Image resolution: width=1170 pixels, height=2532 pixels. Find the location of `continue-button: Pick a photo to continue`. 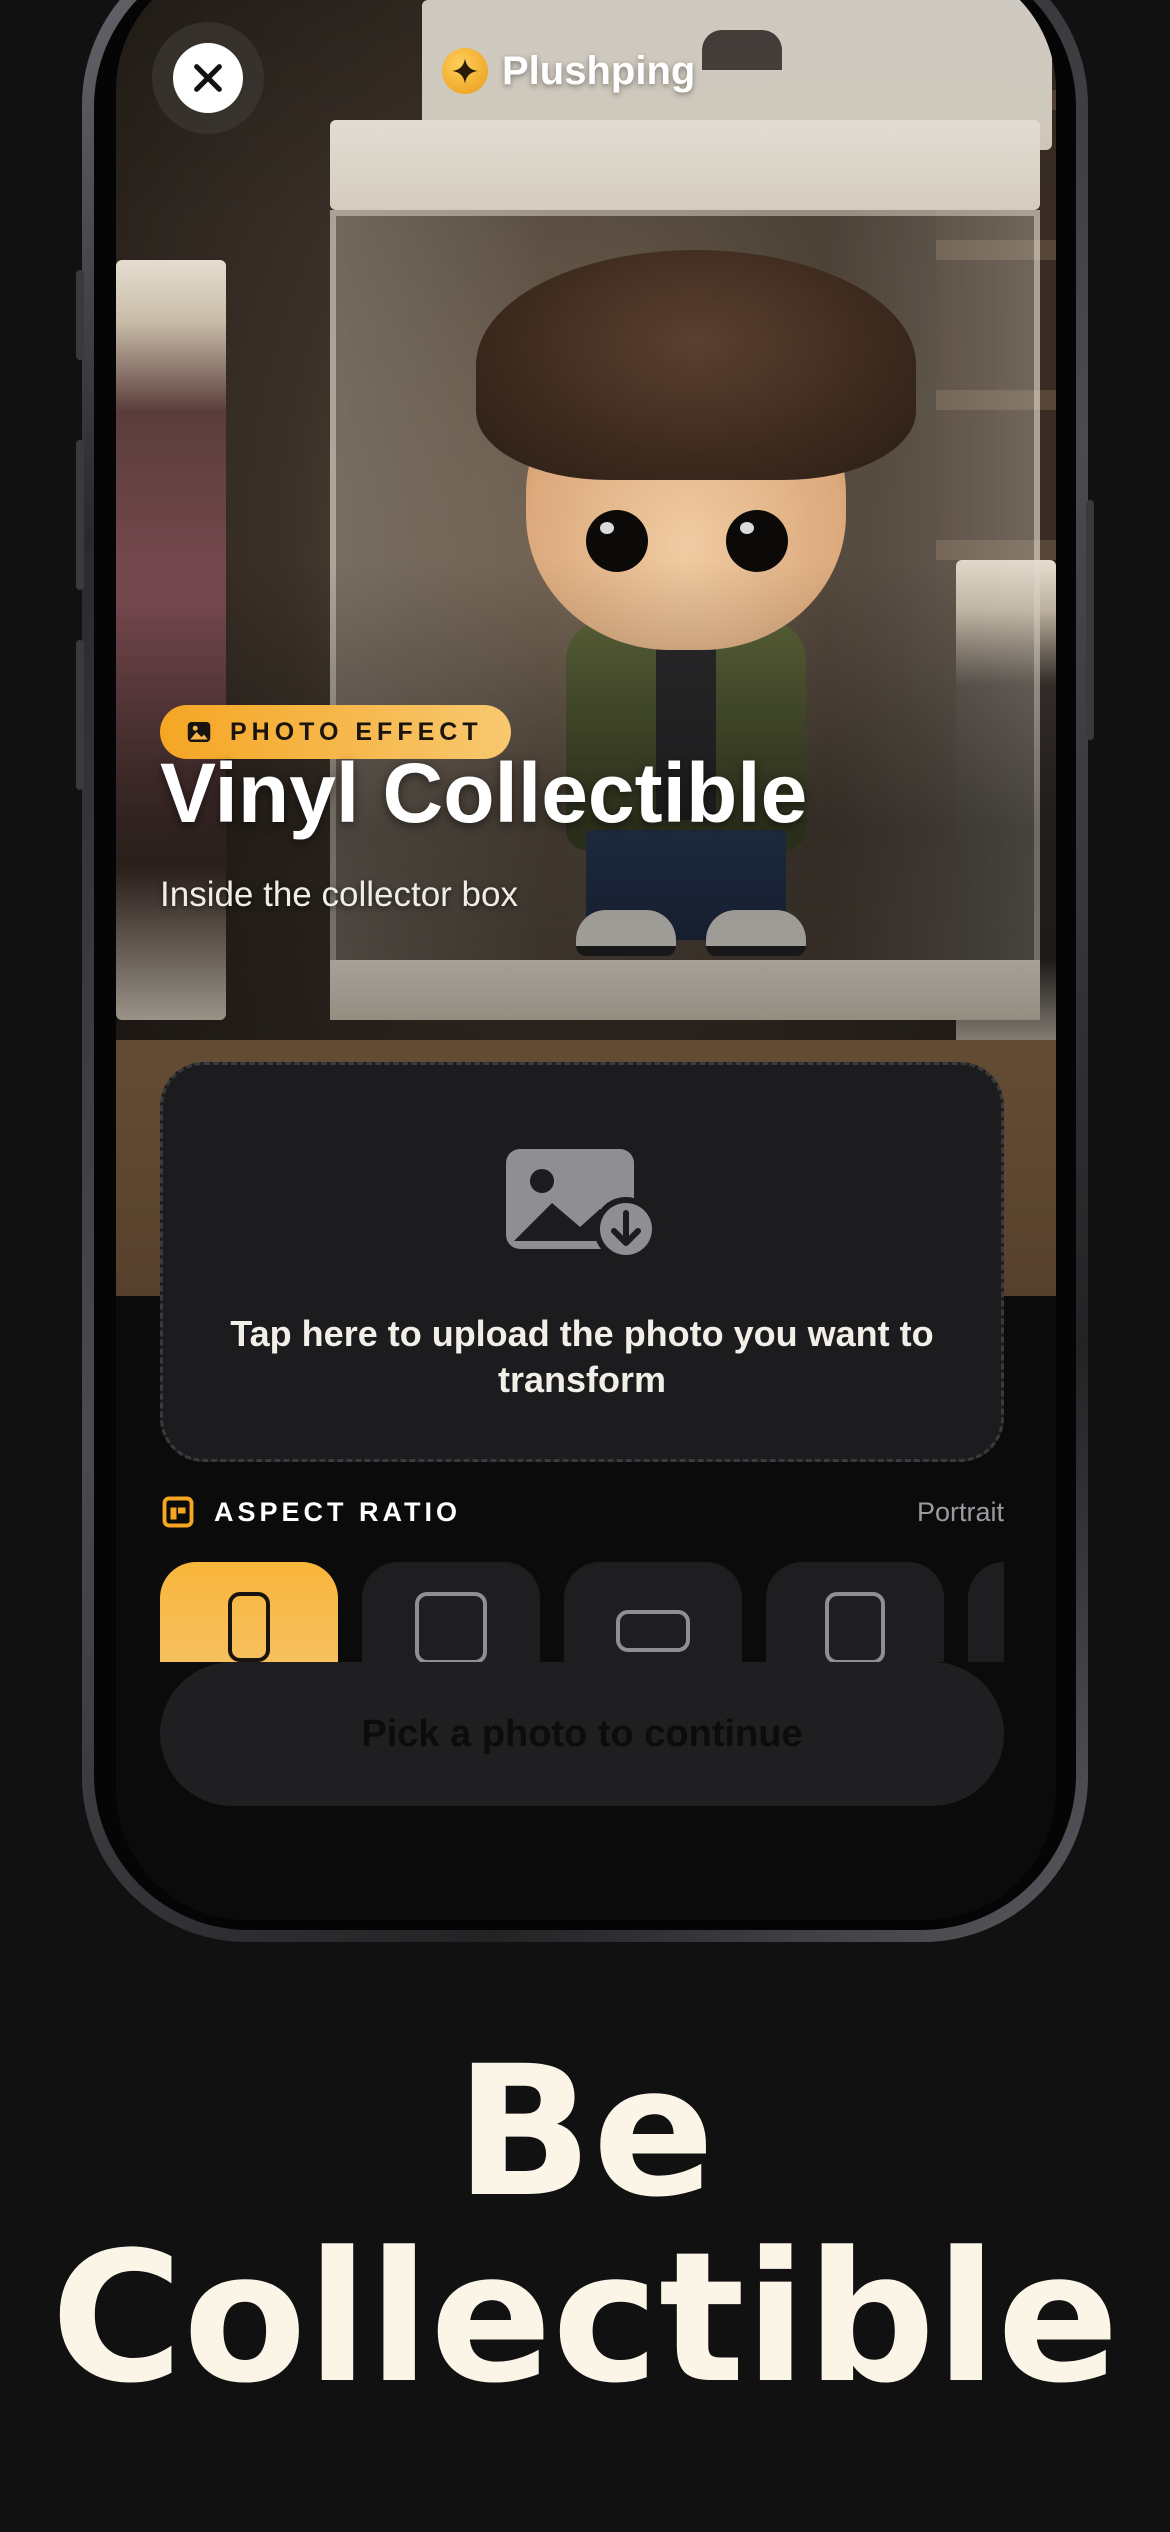

continue-button: Pick a photo to continue is located at coordinates (582, 1734).